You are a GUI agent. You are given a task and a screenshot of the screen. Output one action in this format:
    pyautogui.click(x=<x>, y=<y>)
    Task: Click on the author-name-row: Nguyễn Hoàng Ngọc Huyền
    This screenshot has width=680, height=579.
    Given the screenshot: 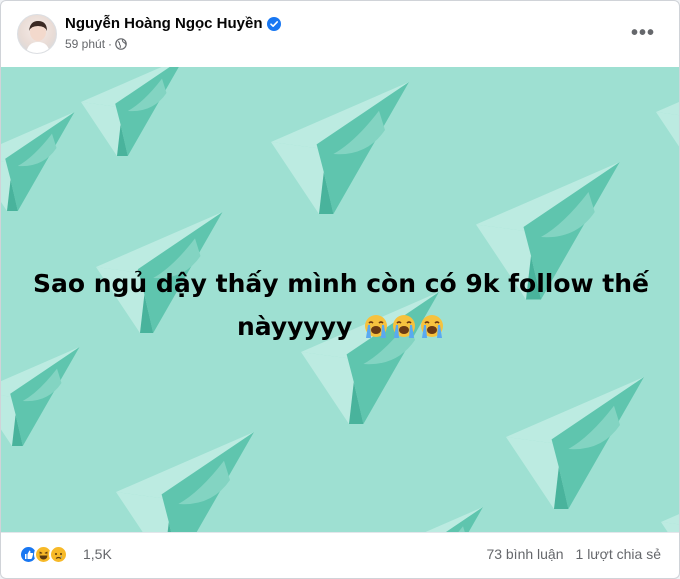 What is the action you would take?
    pyautogui.click(x=173, y=23)
    